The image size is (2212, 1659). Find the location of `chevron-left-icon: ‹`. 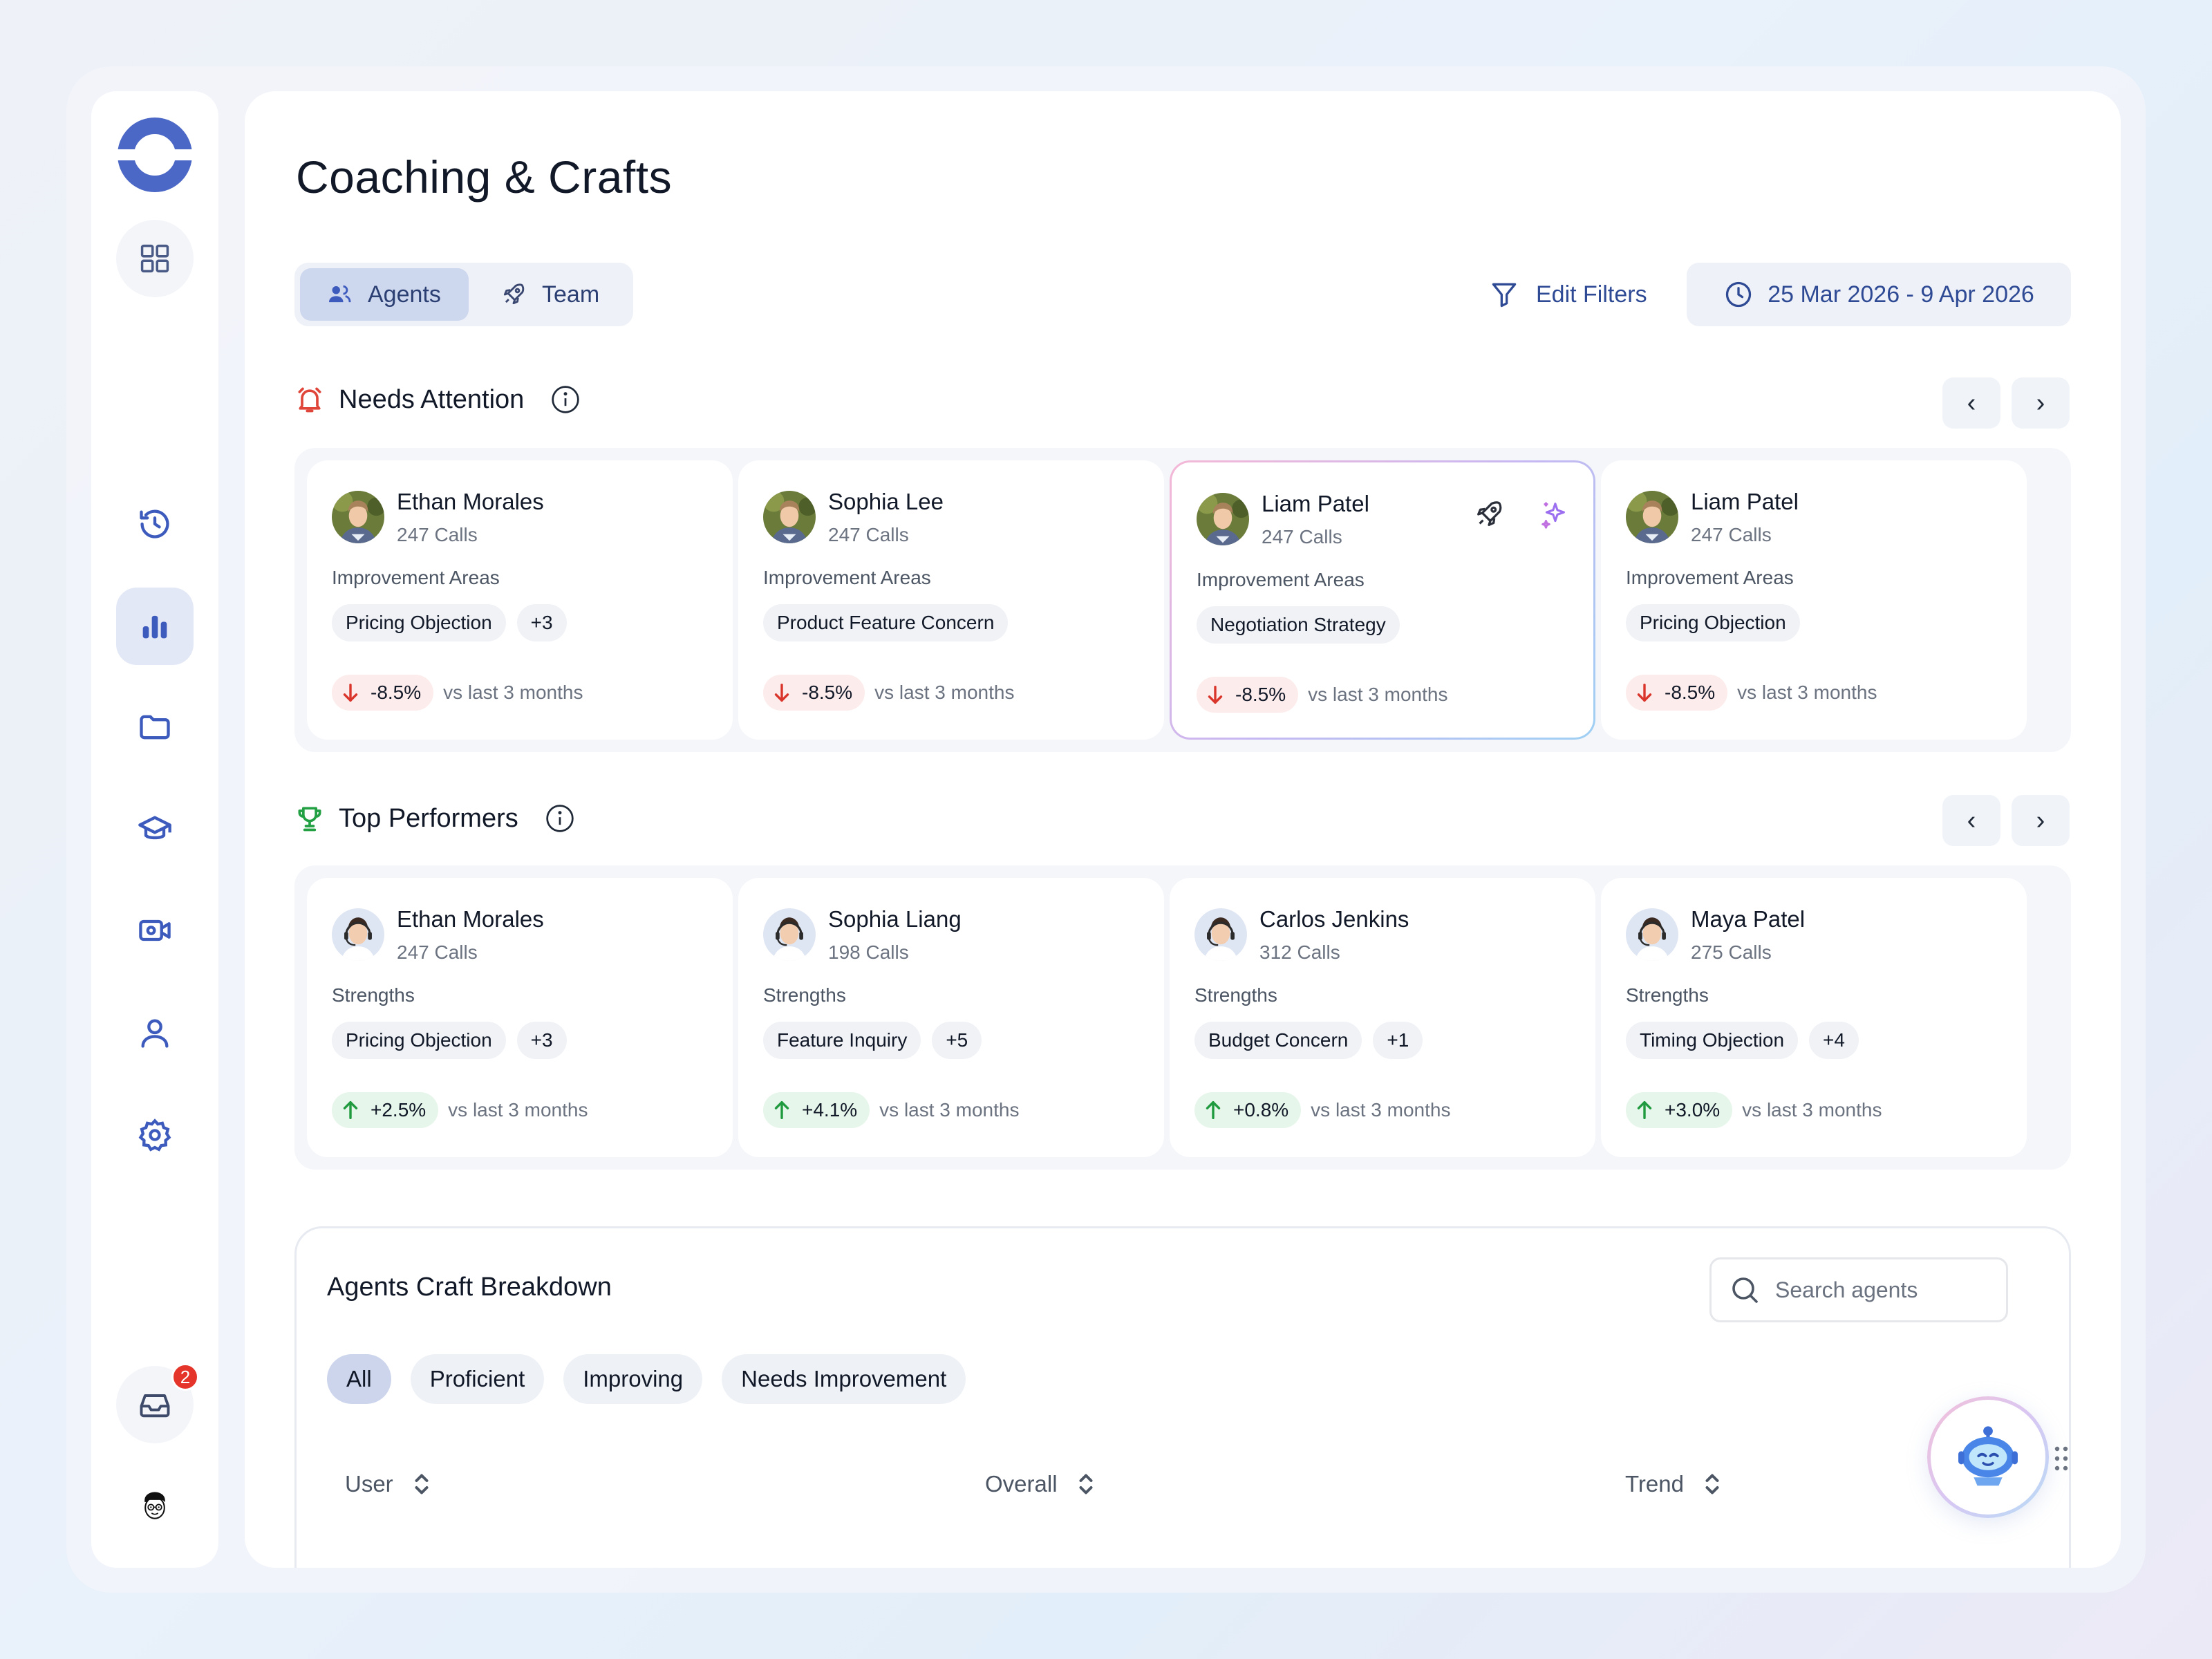

chevron-left-icon: ‹ is located at coordinates (1971, 403).